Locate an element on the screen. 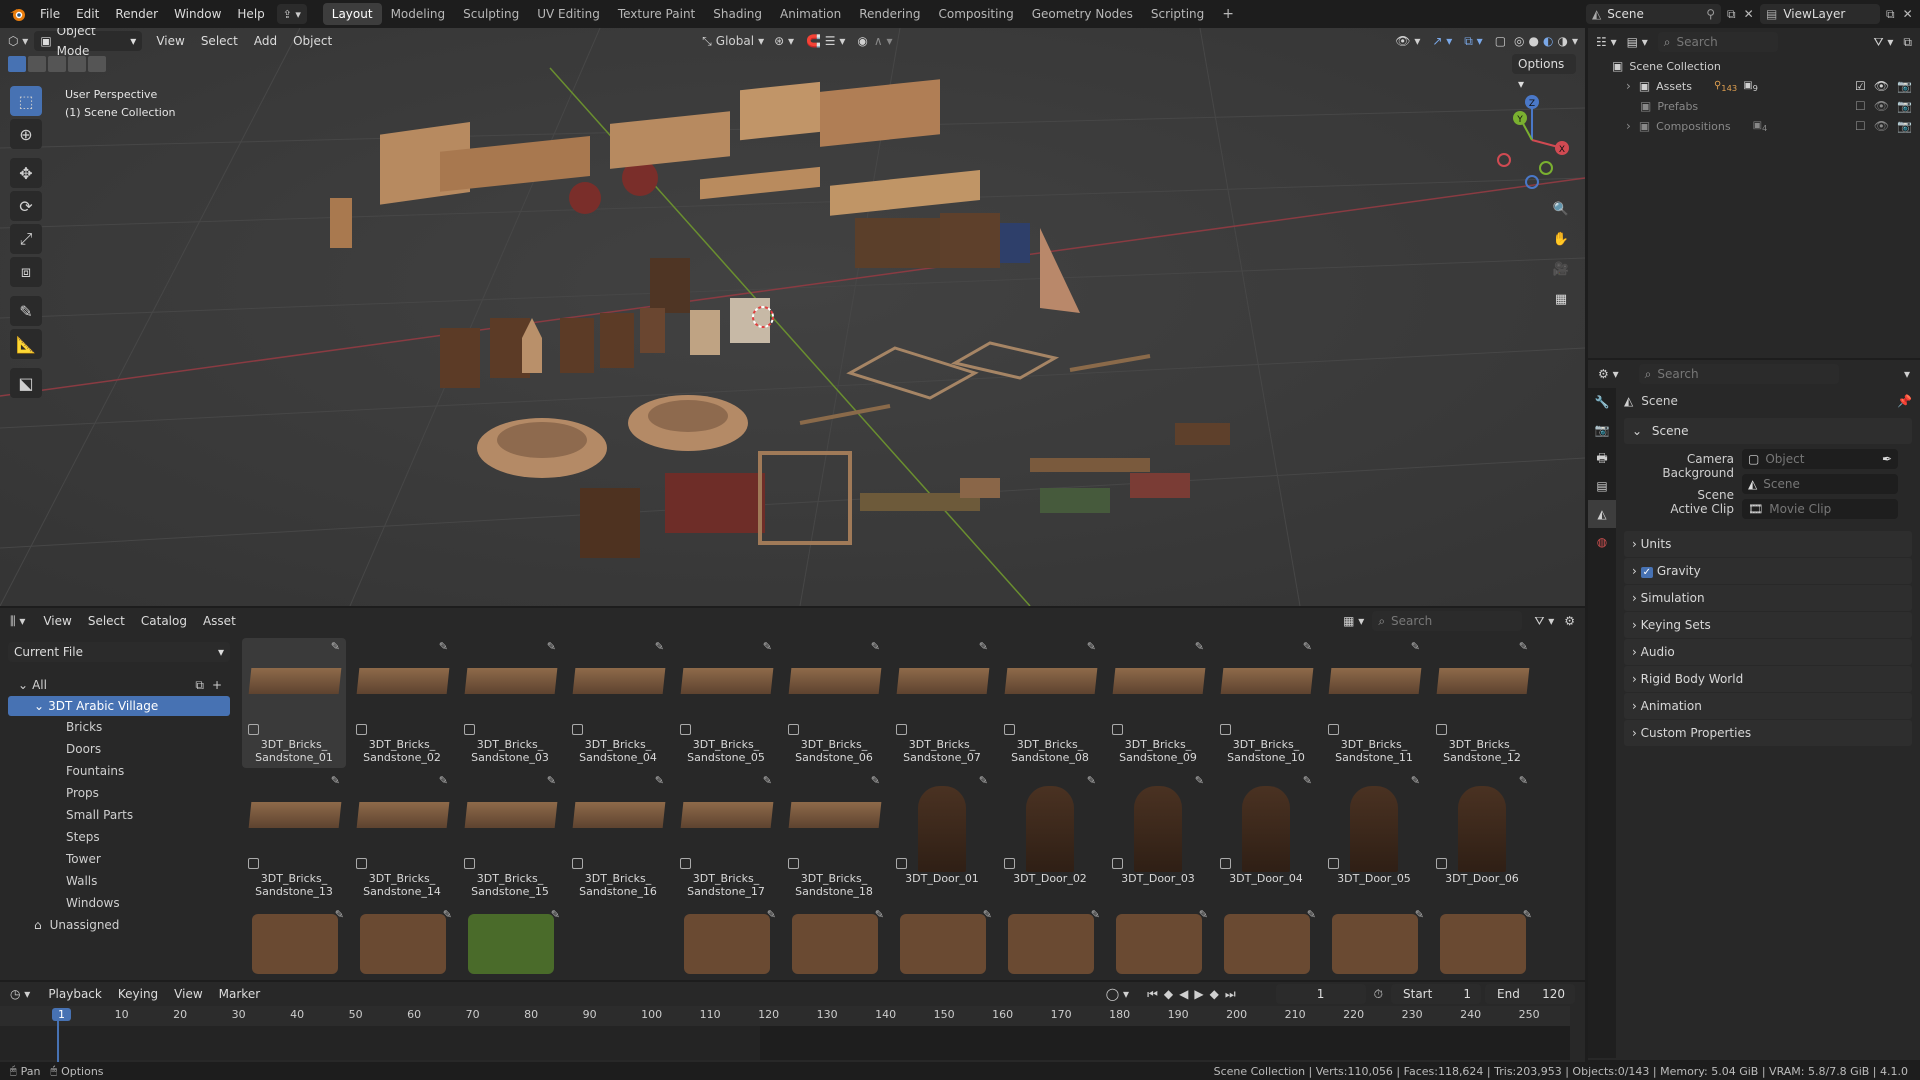 The image size is (1920, 1080). outliner-editor-icon: ☷ ▾ is located at coordinates (1606, 42).